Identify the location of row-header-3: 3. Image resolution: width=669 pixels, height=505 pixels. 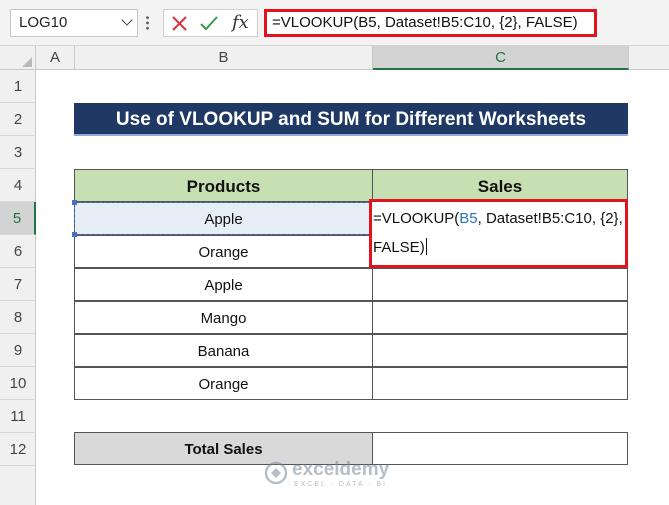
(18, 152).